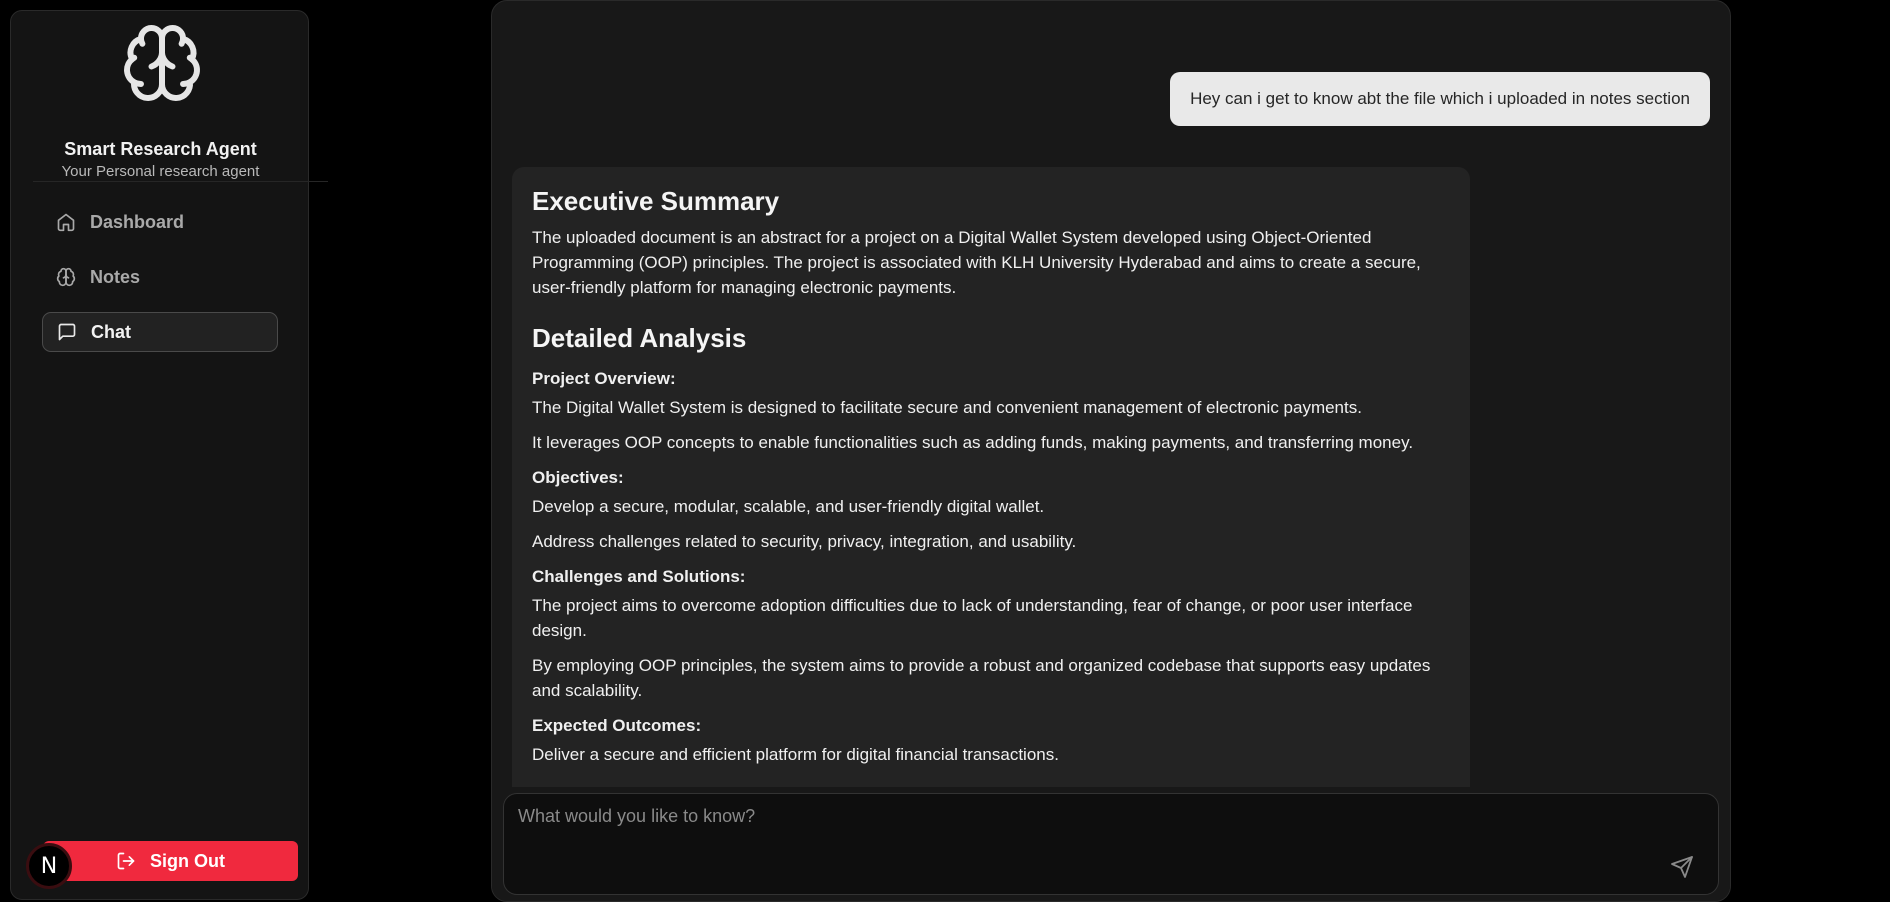 The image size is (1890, 902). What do you see at coordinates (160, 171) in the screenshot?
I see `app-subtitle: Your Personal research agent` at bounding box center [160, 171].